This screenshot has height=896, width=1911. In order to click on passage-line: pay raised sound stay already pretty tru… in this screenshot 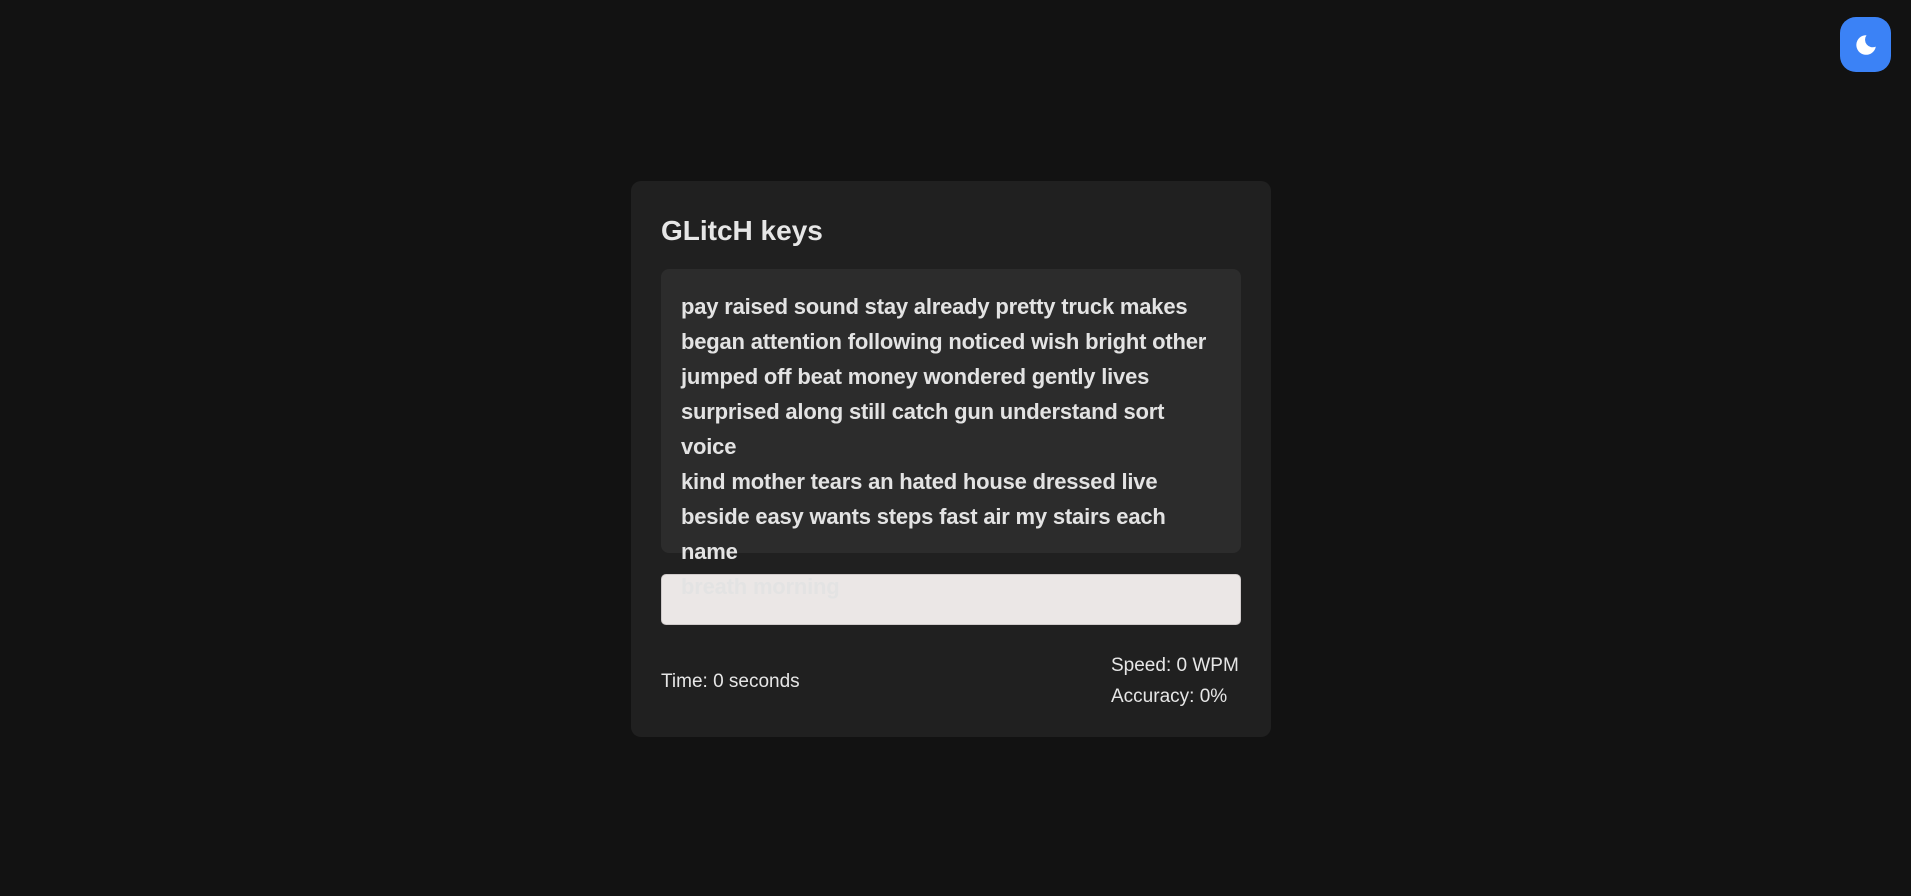, I will do `click(934, 306)`.